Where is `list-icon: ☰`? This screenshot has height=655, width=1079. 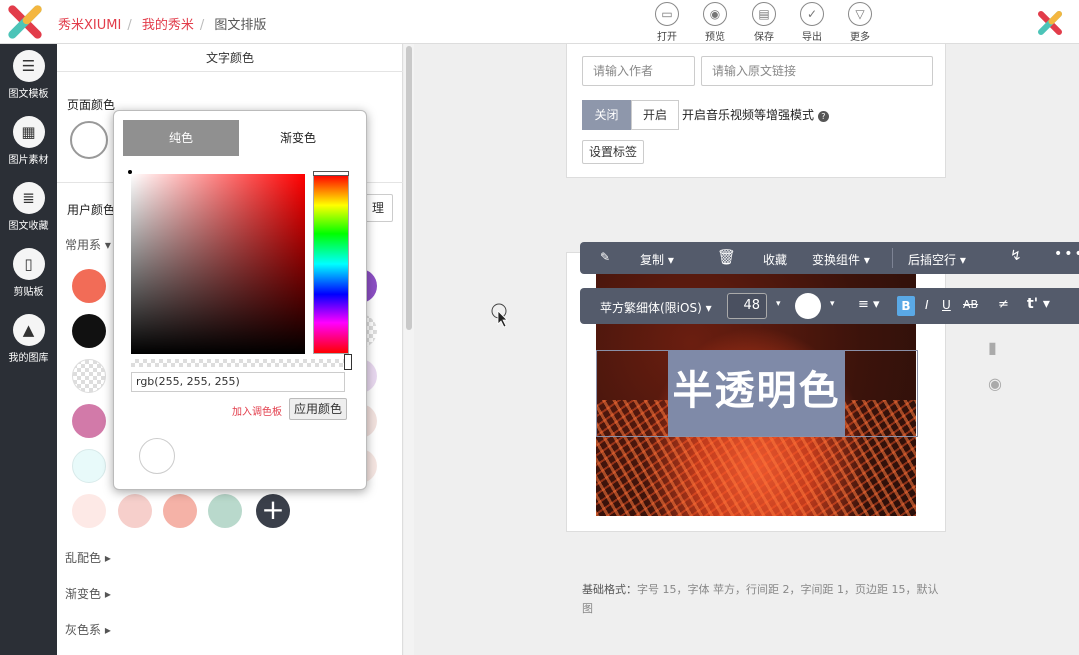 list-icon: ☰ is located at coordinates (28, 66).